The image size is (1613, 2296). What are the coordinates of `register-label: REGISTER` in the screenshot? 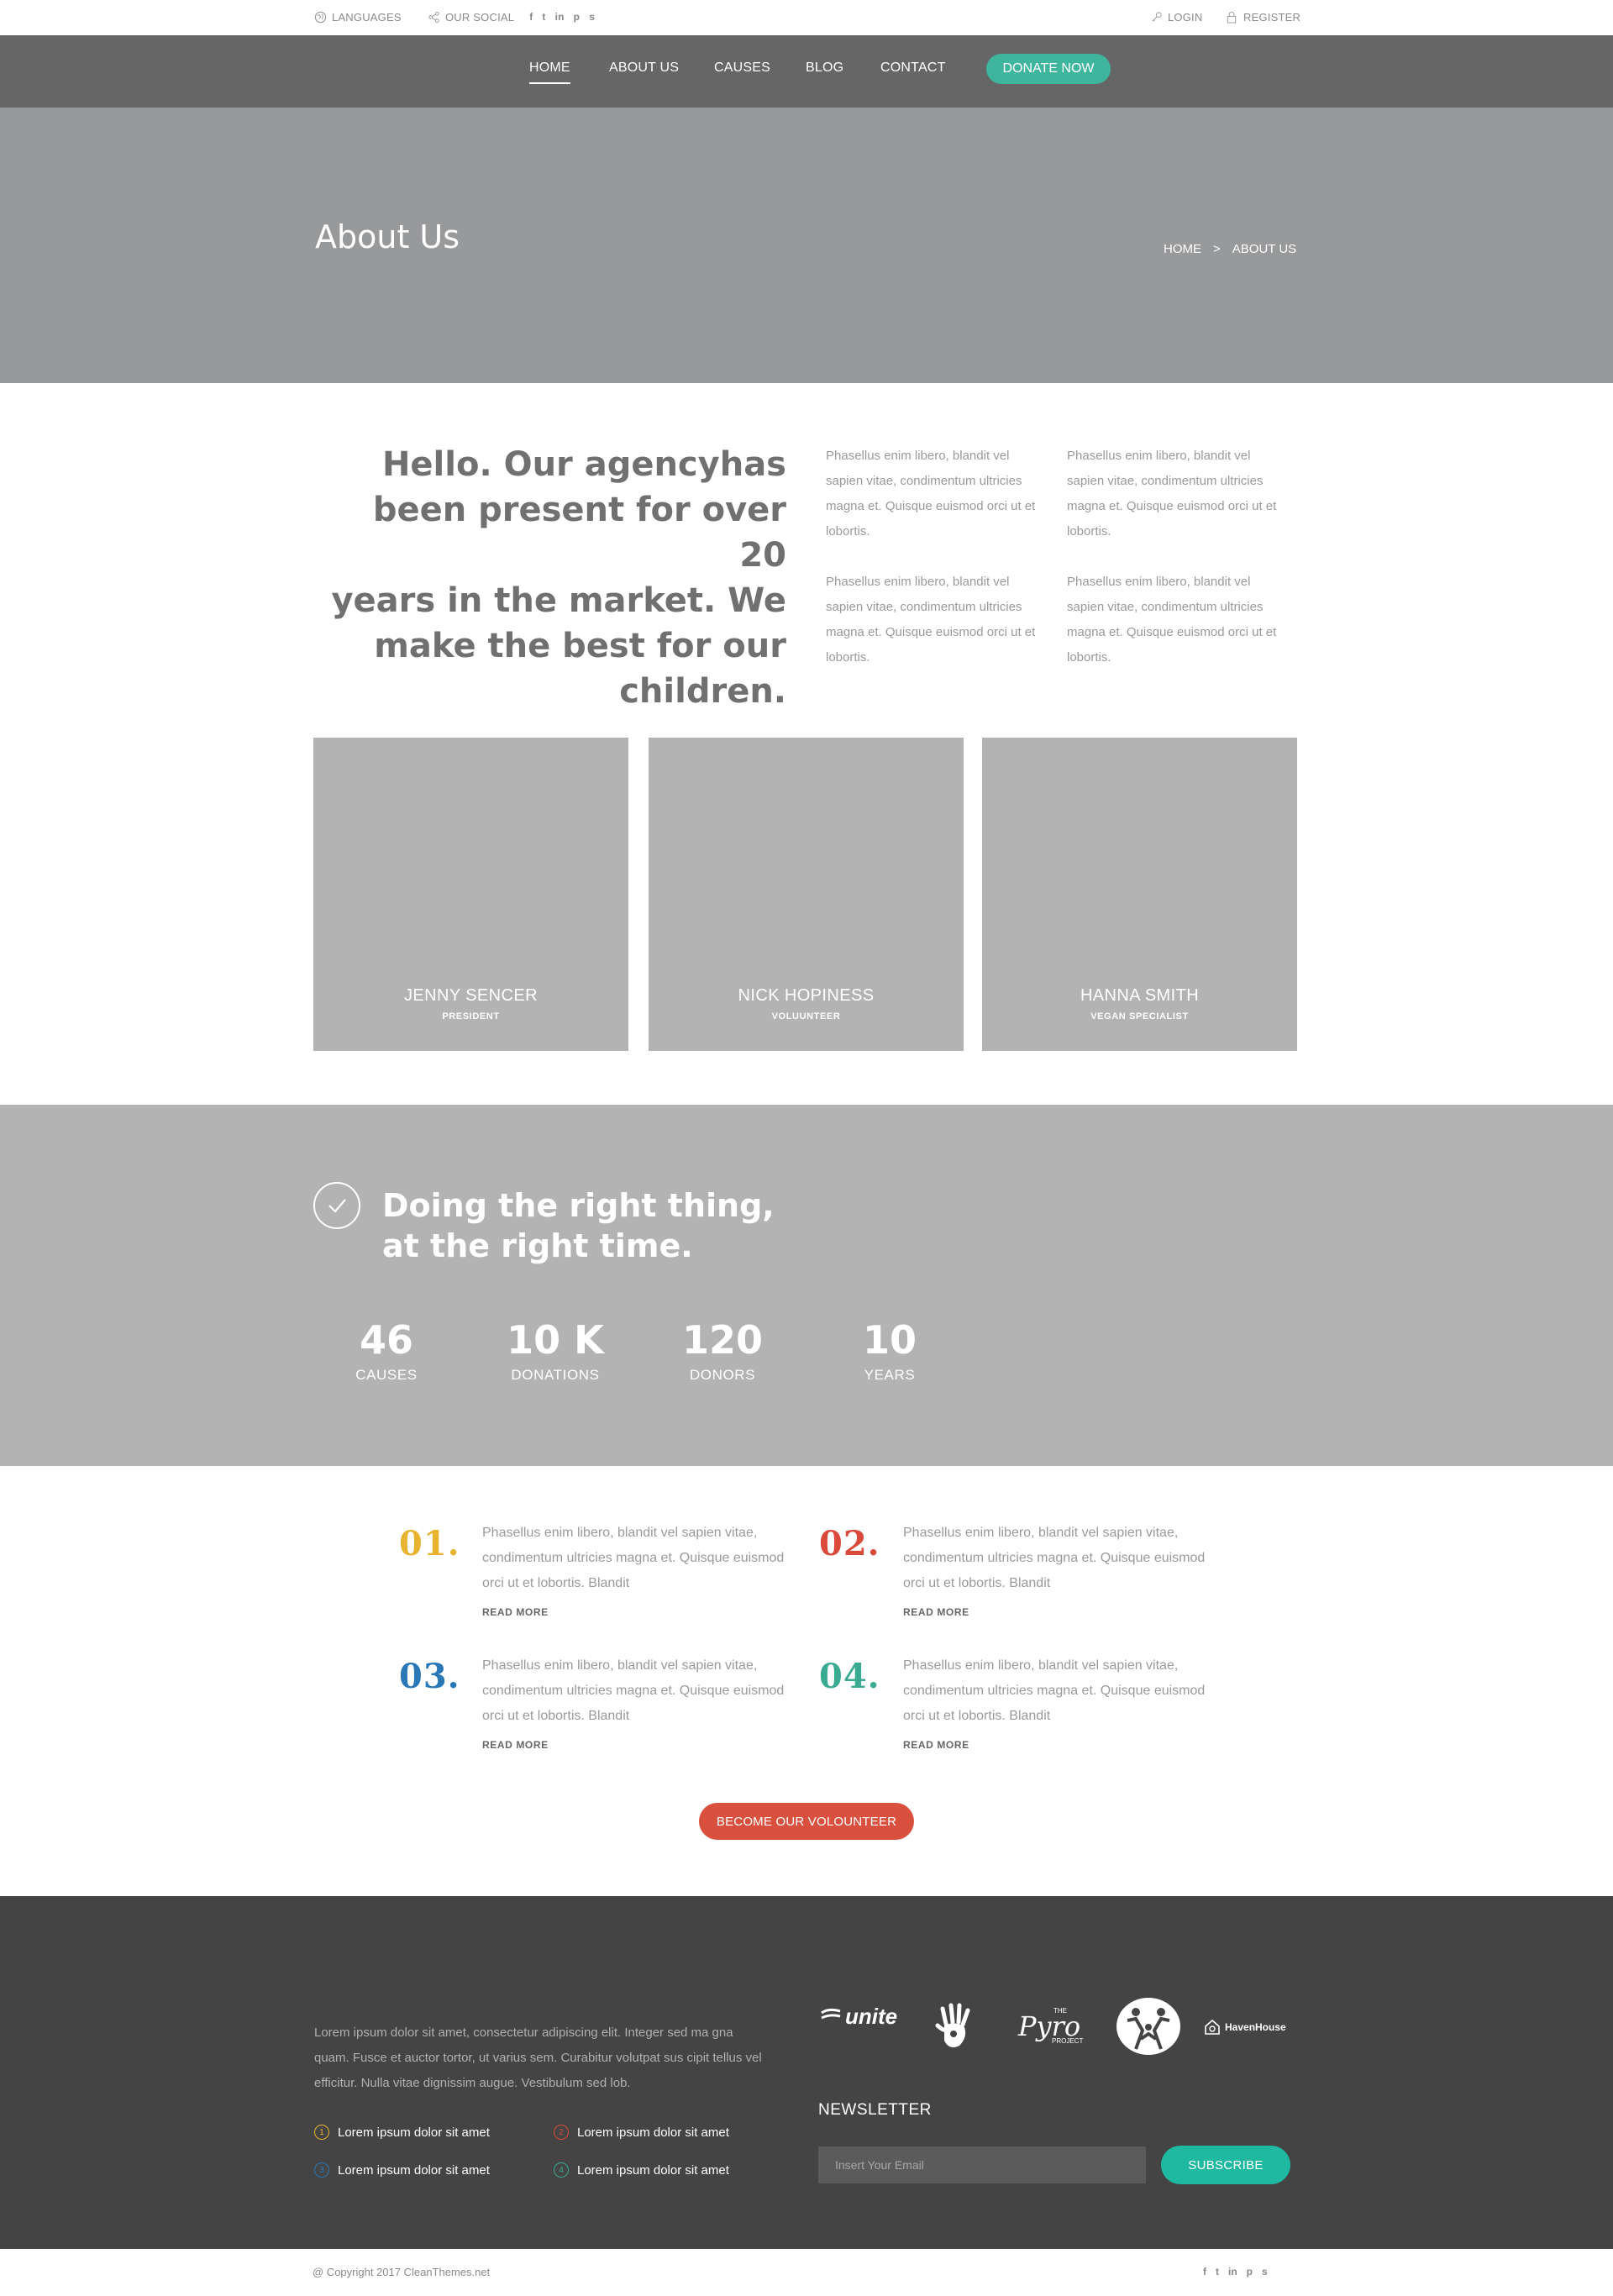 It's located at (1272, 17).